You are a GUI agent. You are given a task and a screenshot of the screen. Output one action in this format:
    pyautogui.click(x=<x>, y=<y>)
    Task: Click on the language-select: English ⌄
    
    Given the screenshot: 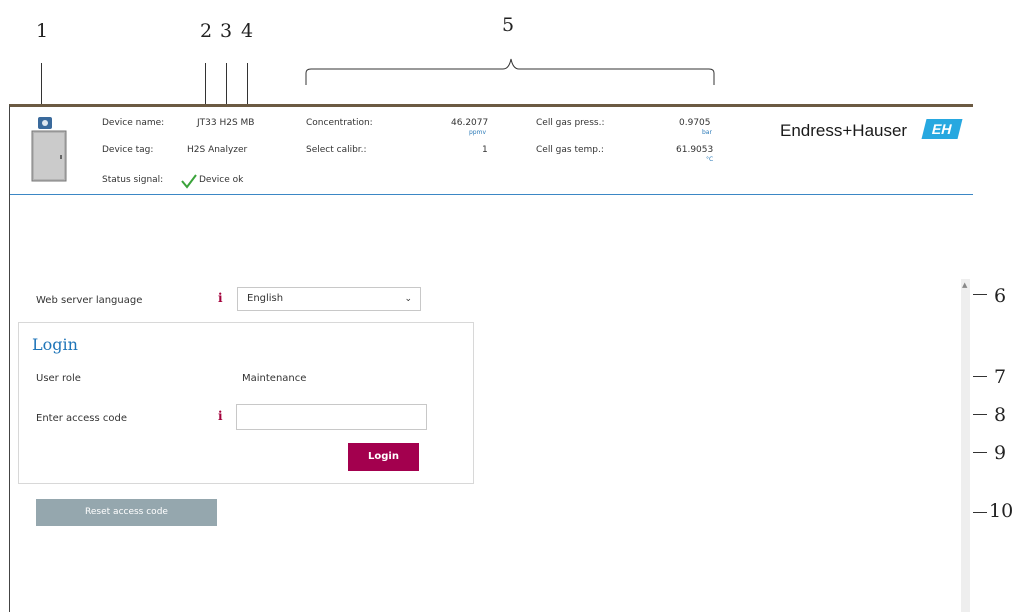 What is the action you would take?
    pyautogui.click(x=329, y=299)
    